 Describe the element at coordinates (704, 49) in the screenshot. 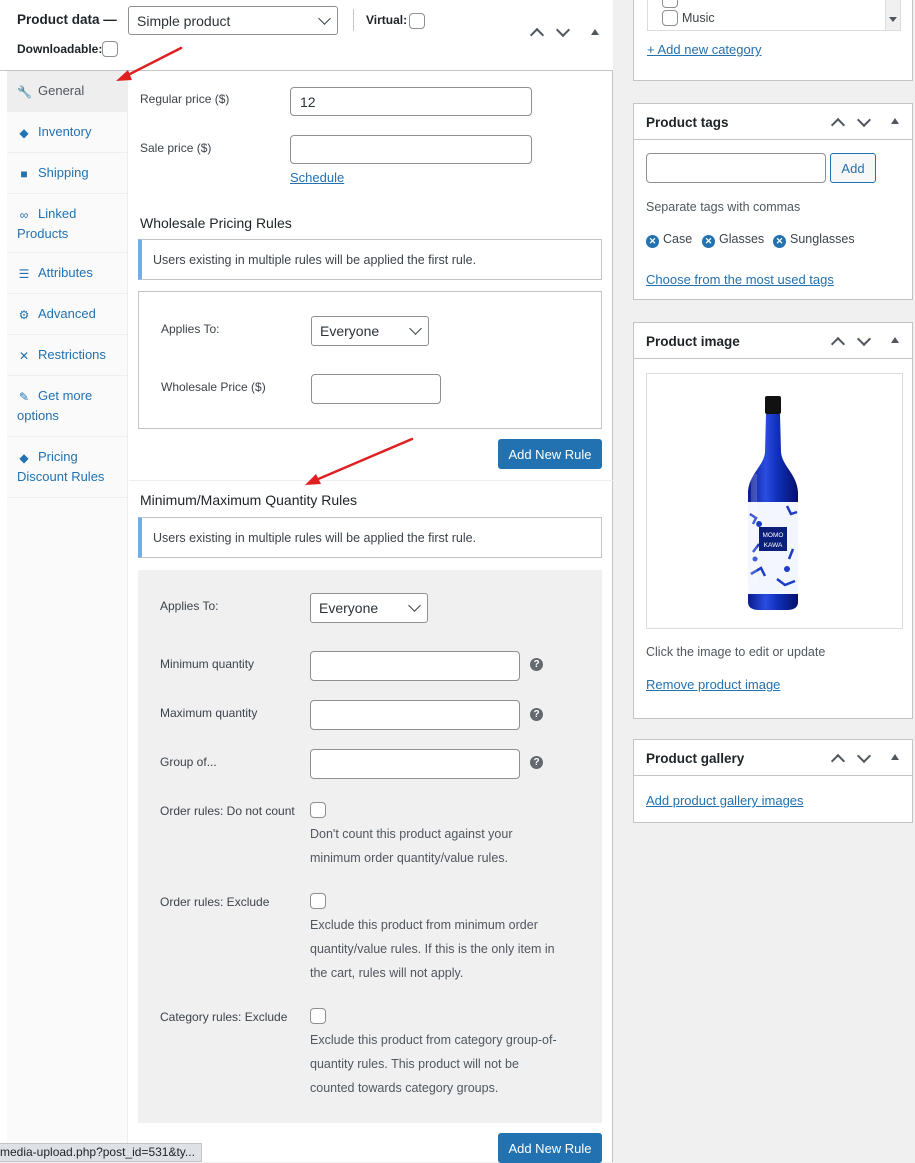

I see `add-new-category-link: + Add new category` at that location.